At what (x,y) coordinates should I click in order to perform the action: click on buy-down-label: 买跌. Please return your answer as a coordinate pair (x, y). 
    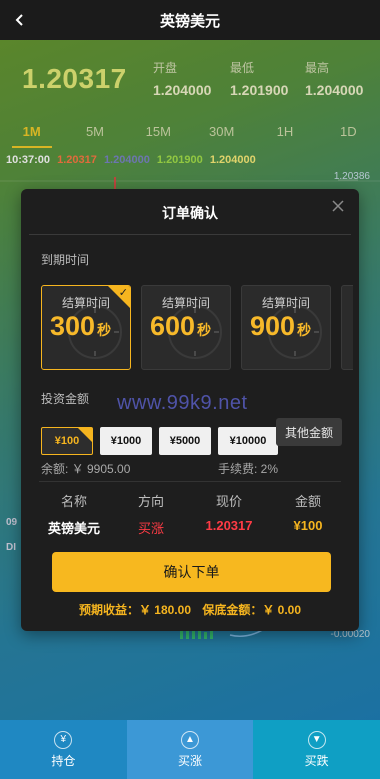
    Looking at the image, I should click on (316, 760).